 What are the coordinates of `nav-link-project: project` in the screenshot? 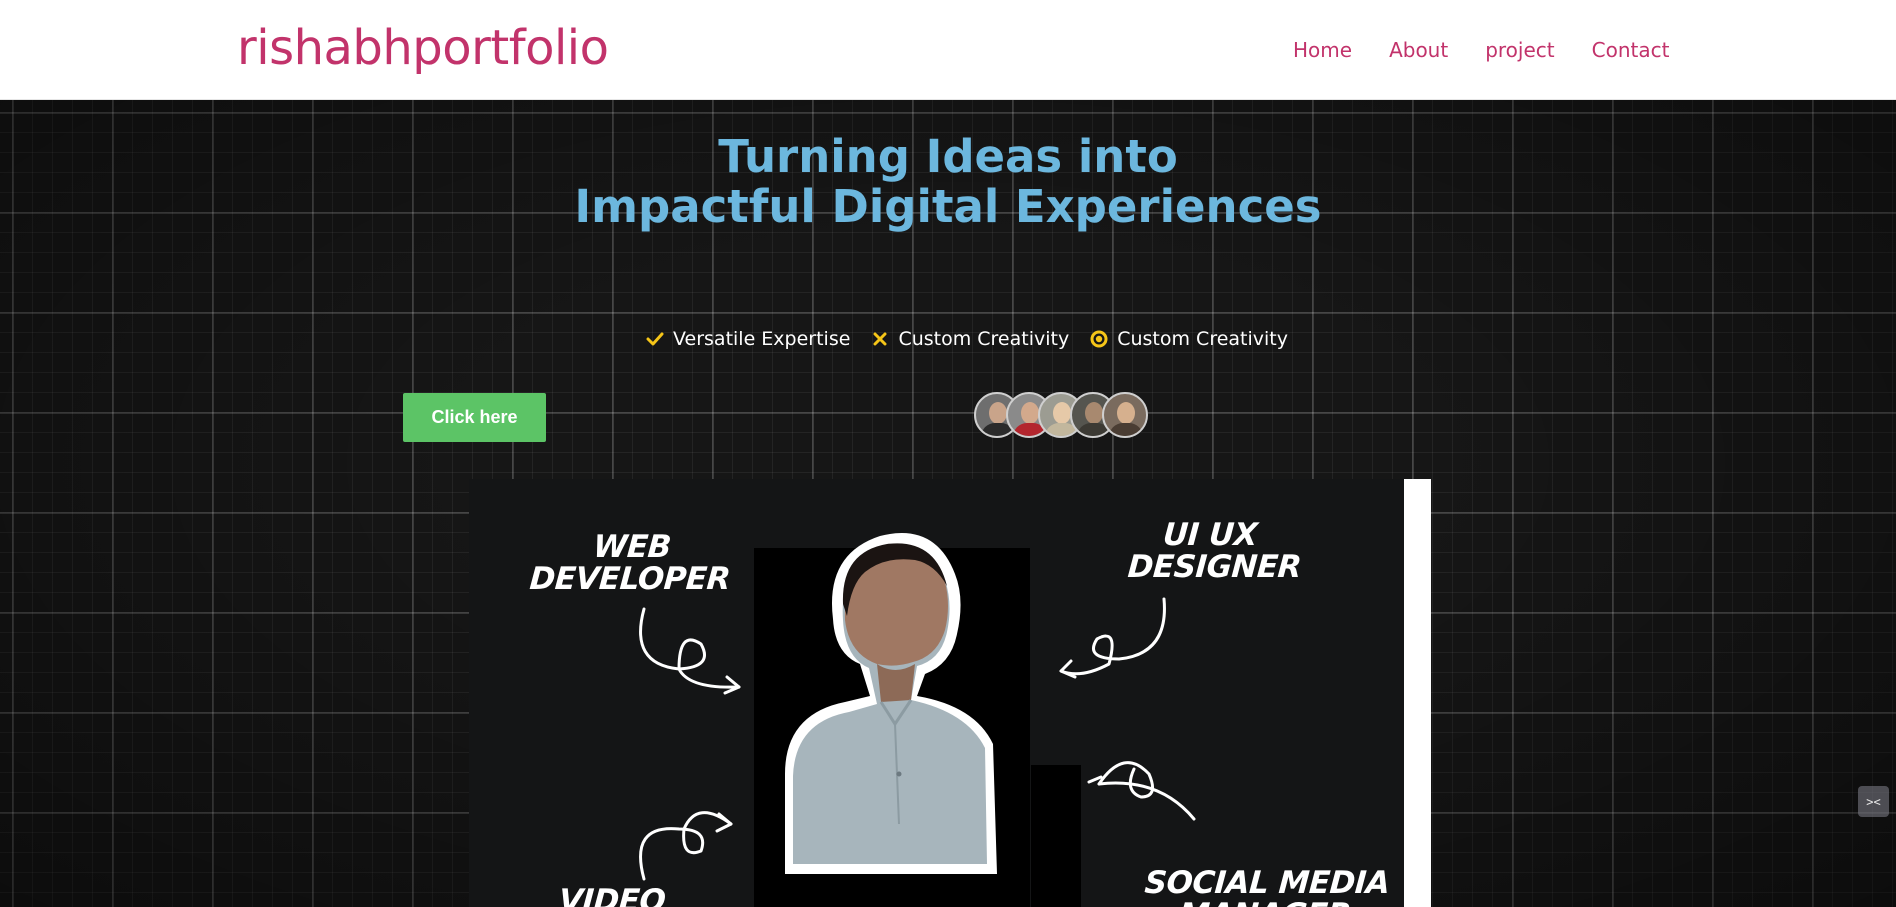 It's located at (1519, 50).